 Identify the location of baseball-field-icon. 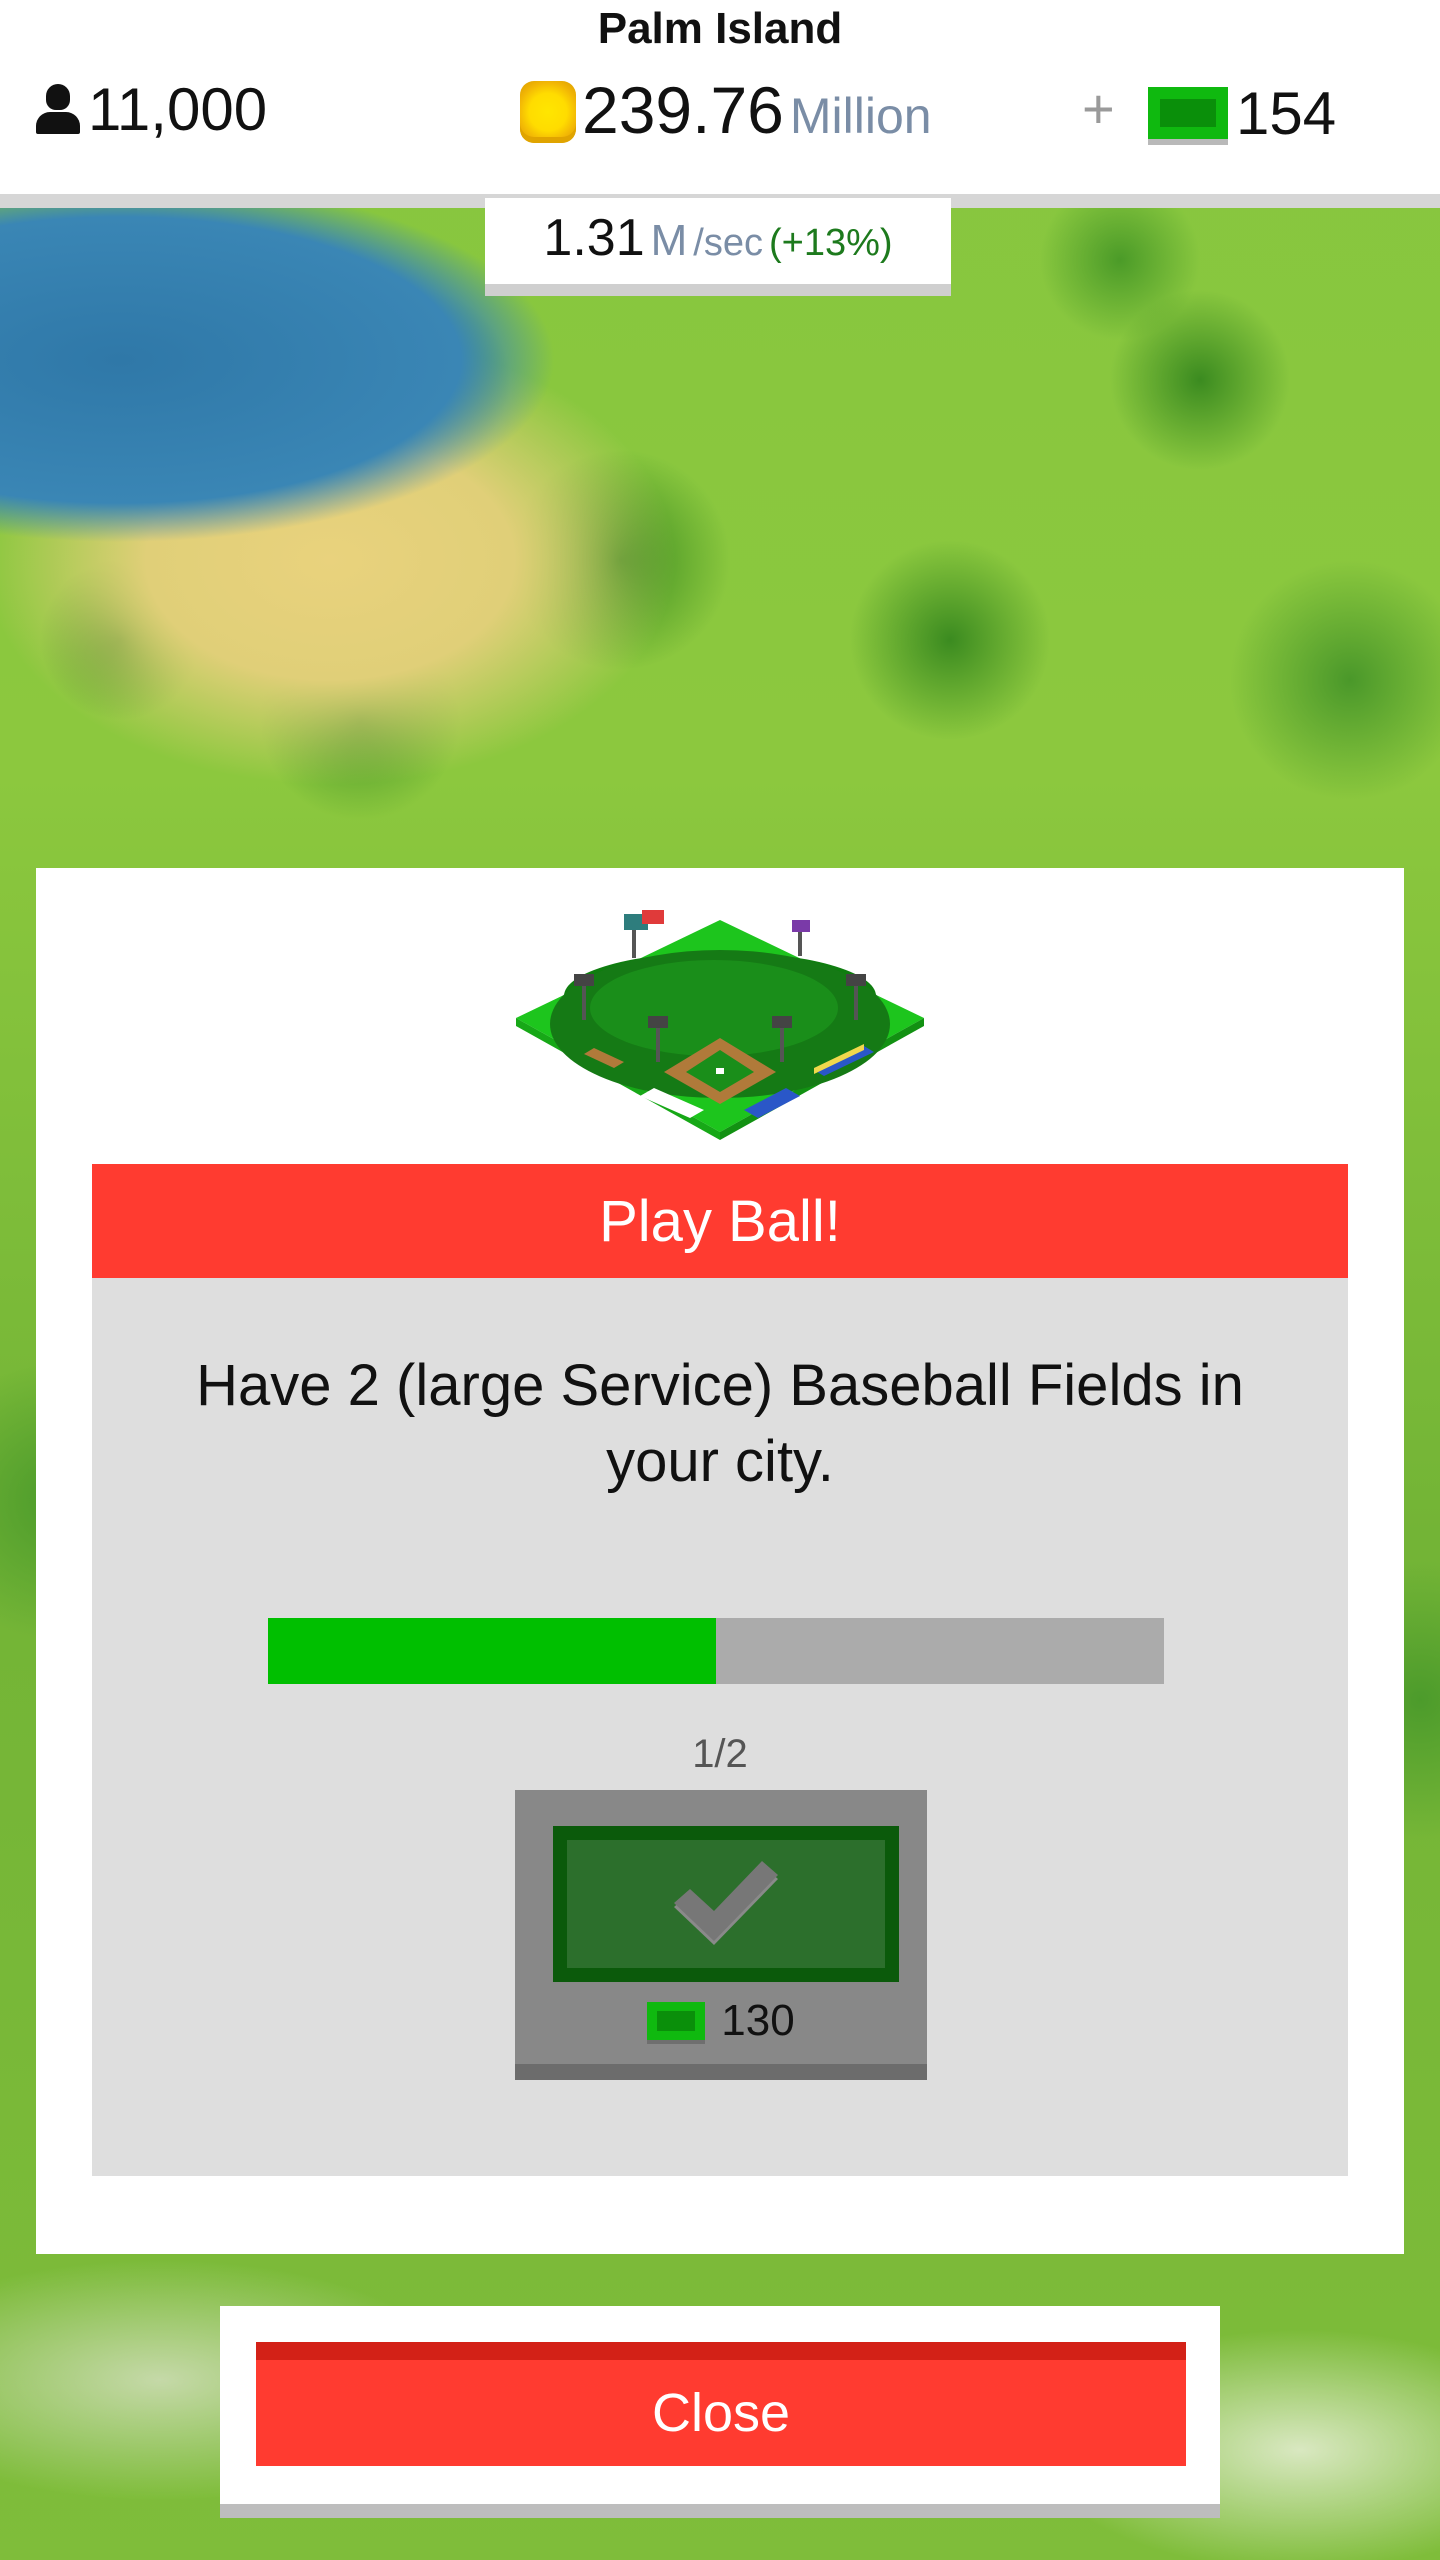
(720, 1020).